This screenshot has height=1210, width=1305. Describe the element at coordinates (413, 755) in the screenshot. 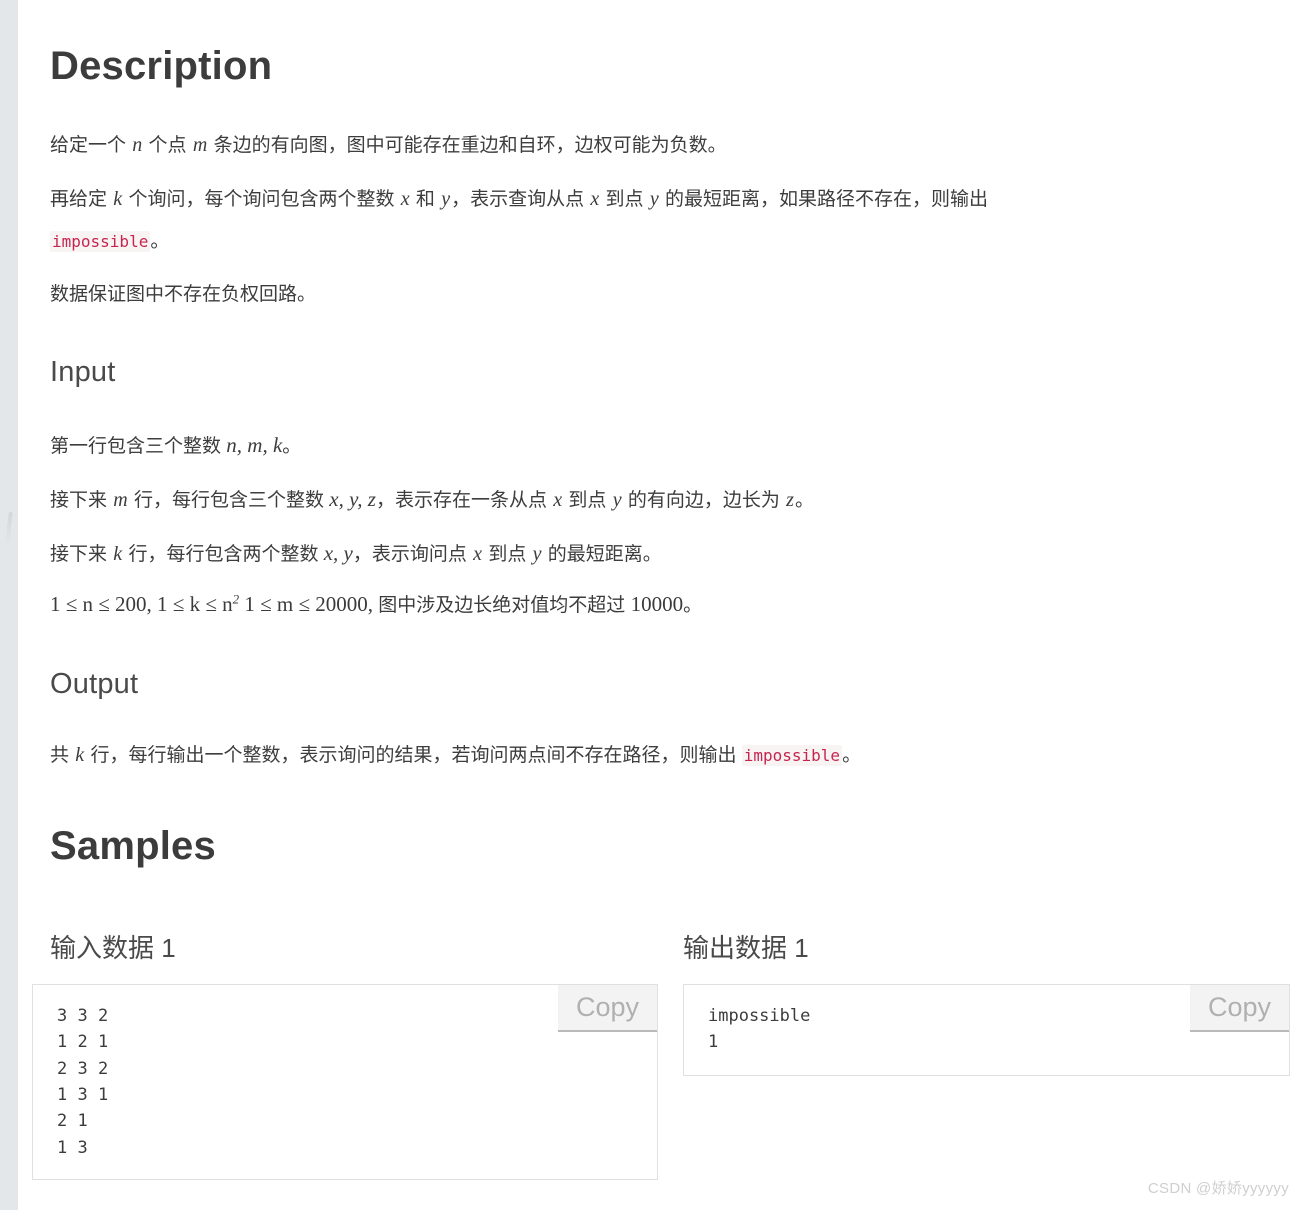

I see `output-text-b: 行，每行输出一个整数，表示询问的结果，若询问两点间不存在路径，则输出` at that location.